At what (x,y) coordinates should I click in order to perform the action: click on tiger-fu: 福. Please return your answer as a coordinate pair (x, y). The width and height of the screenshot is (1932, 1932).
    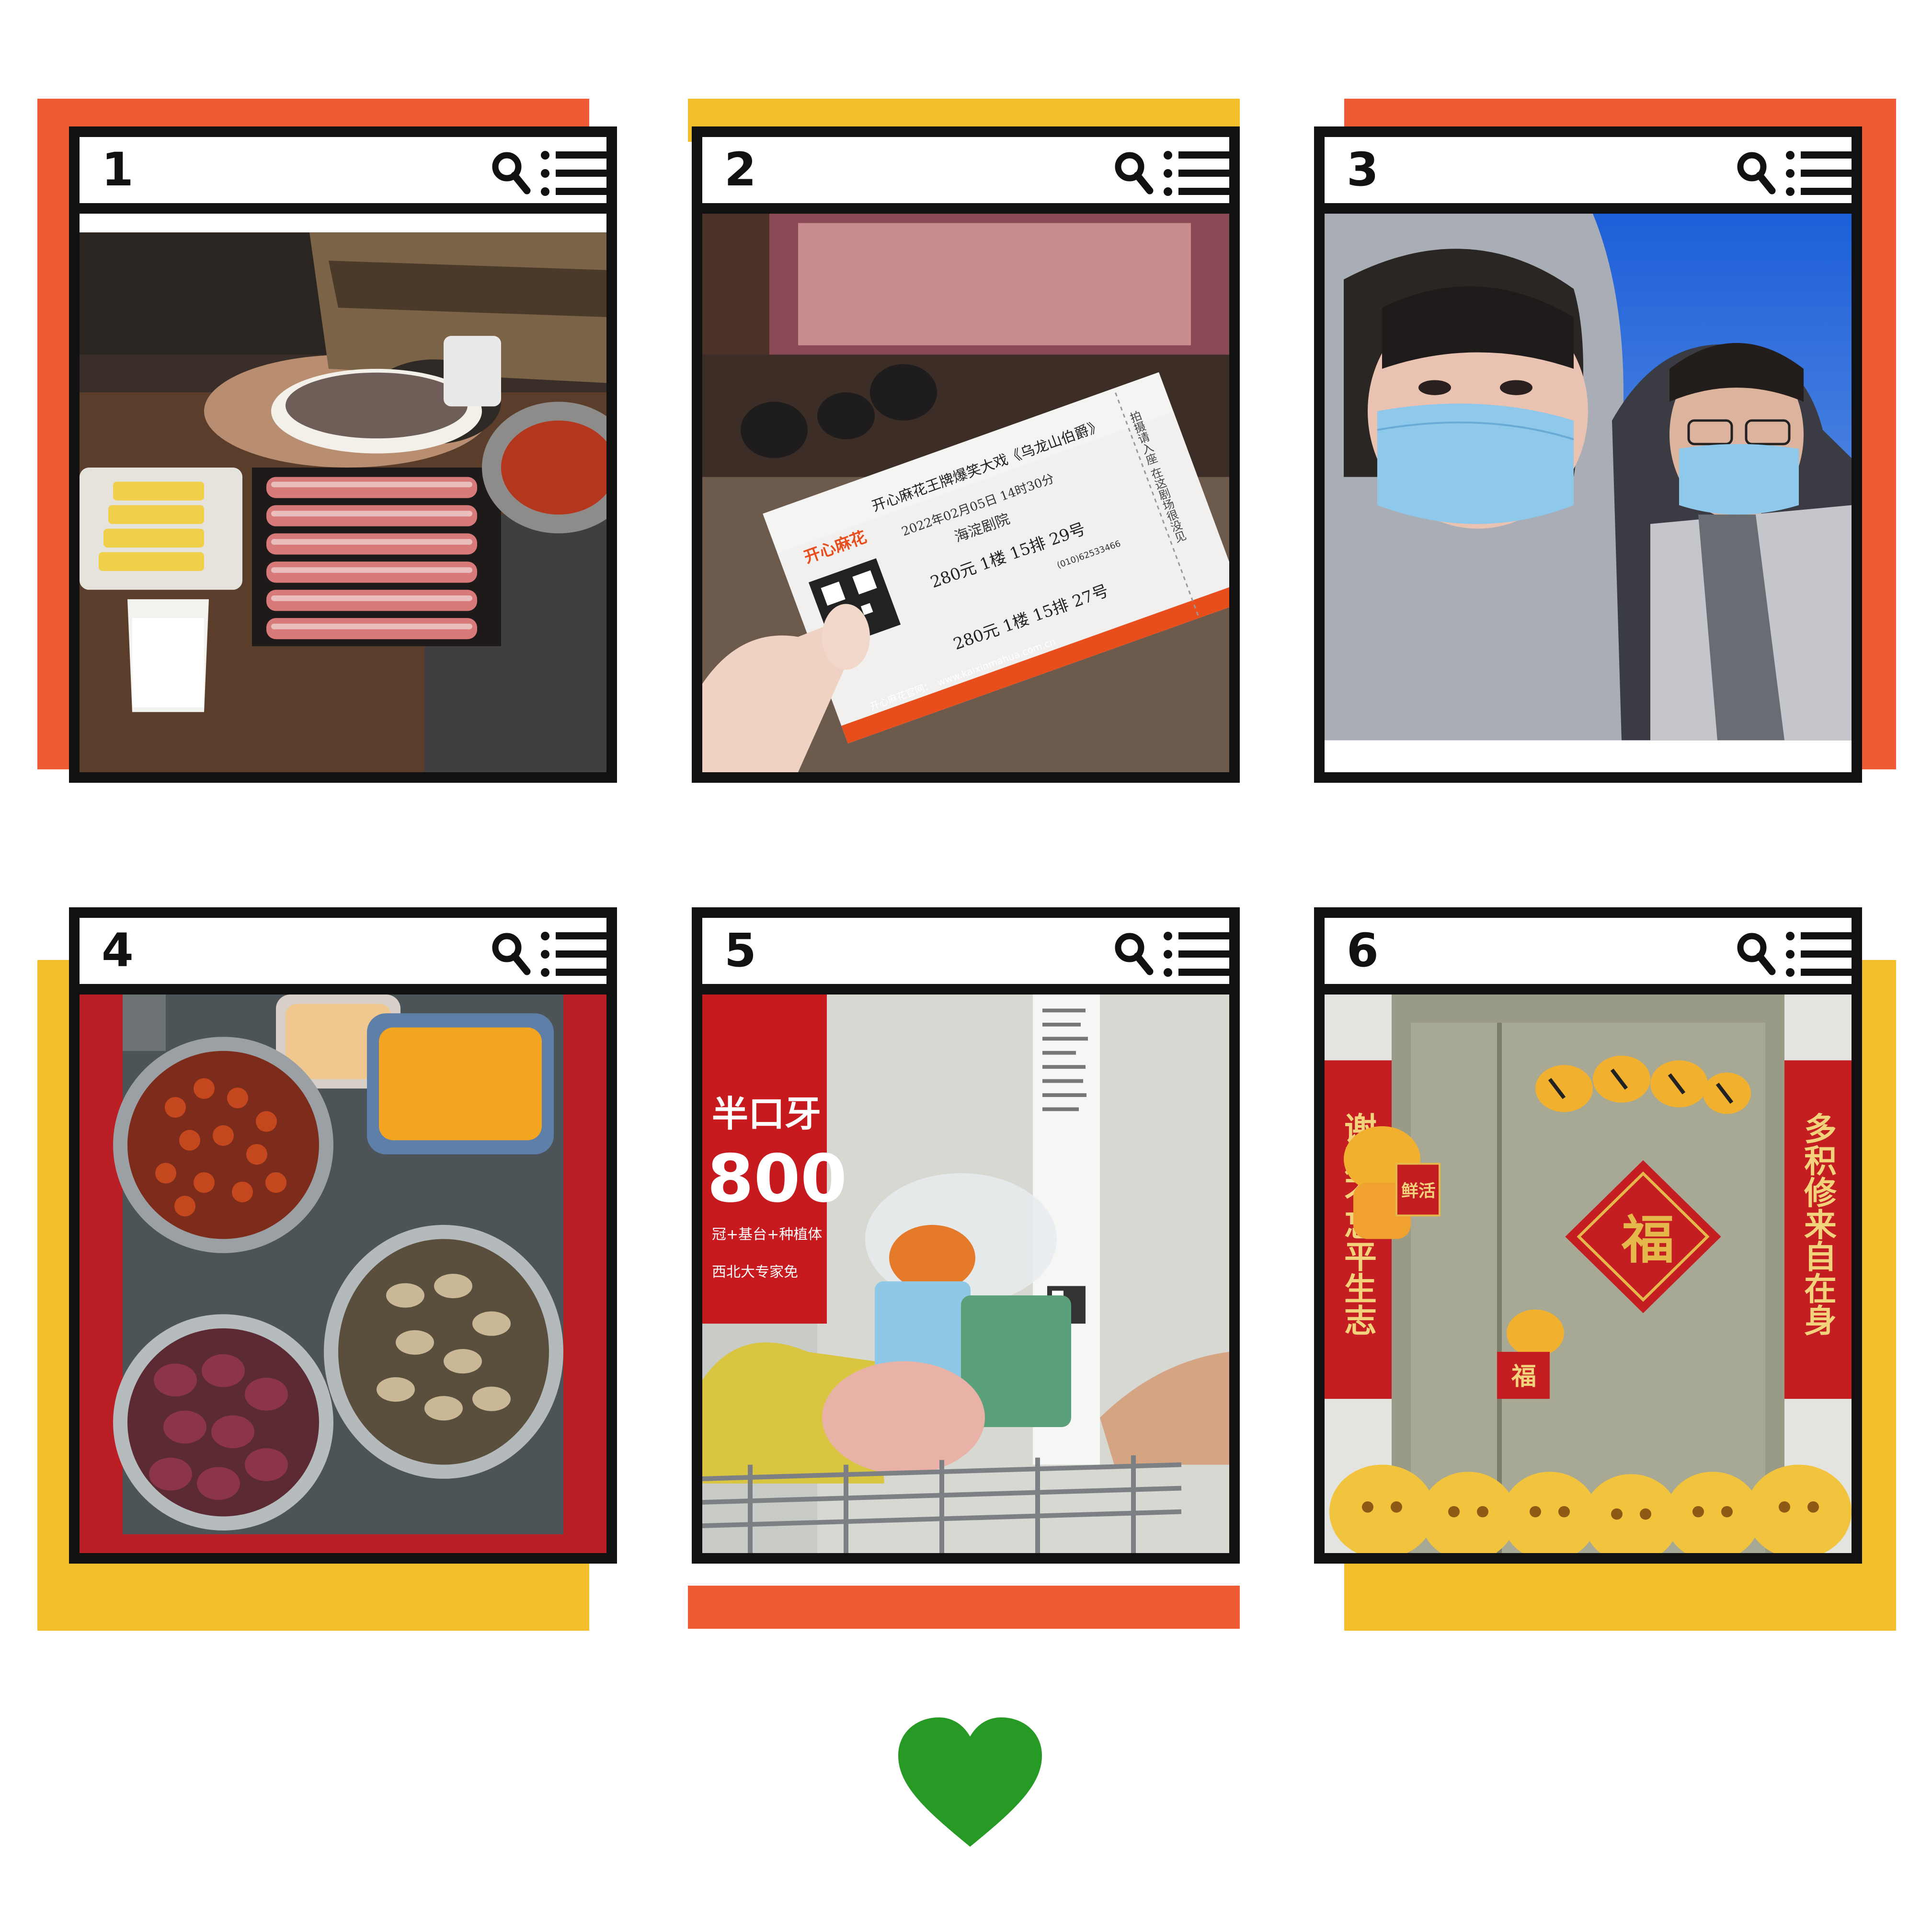
    Looking at the image, I should click on (1523, 1376).